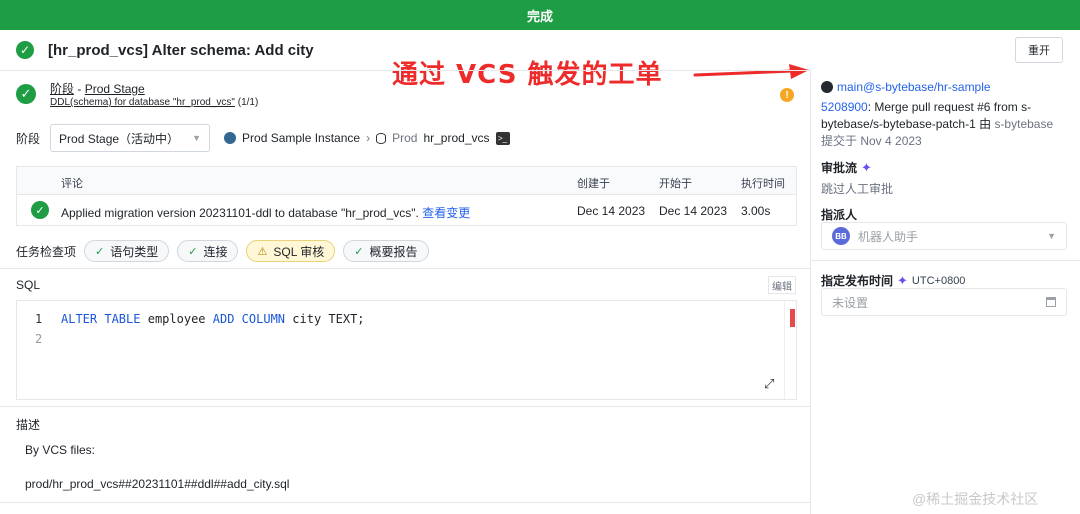  I want to click on stage-select: Prod Stage（活动中） ▼, so click(130, 138).